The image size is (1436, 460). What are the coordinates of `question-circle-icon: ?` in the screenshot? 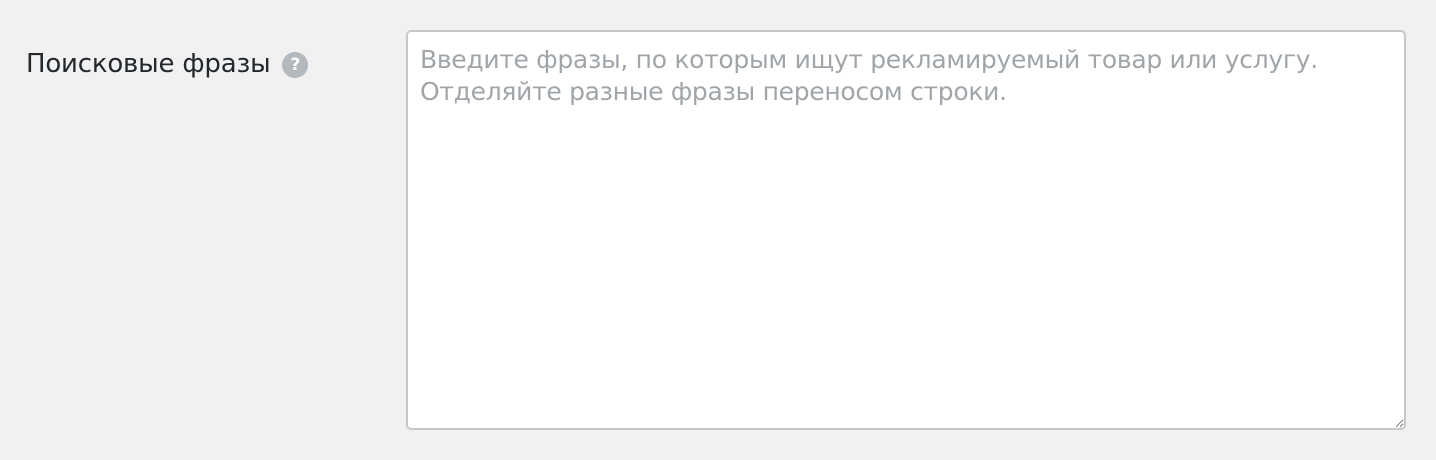 It's located at (295, 65).